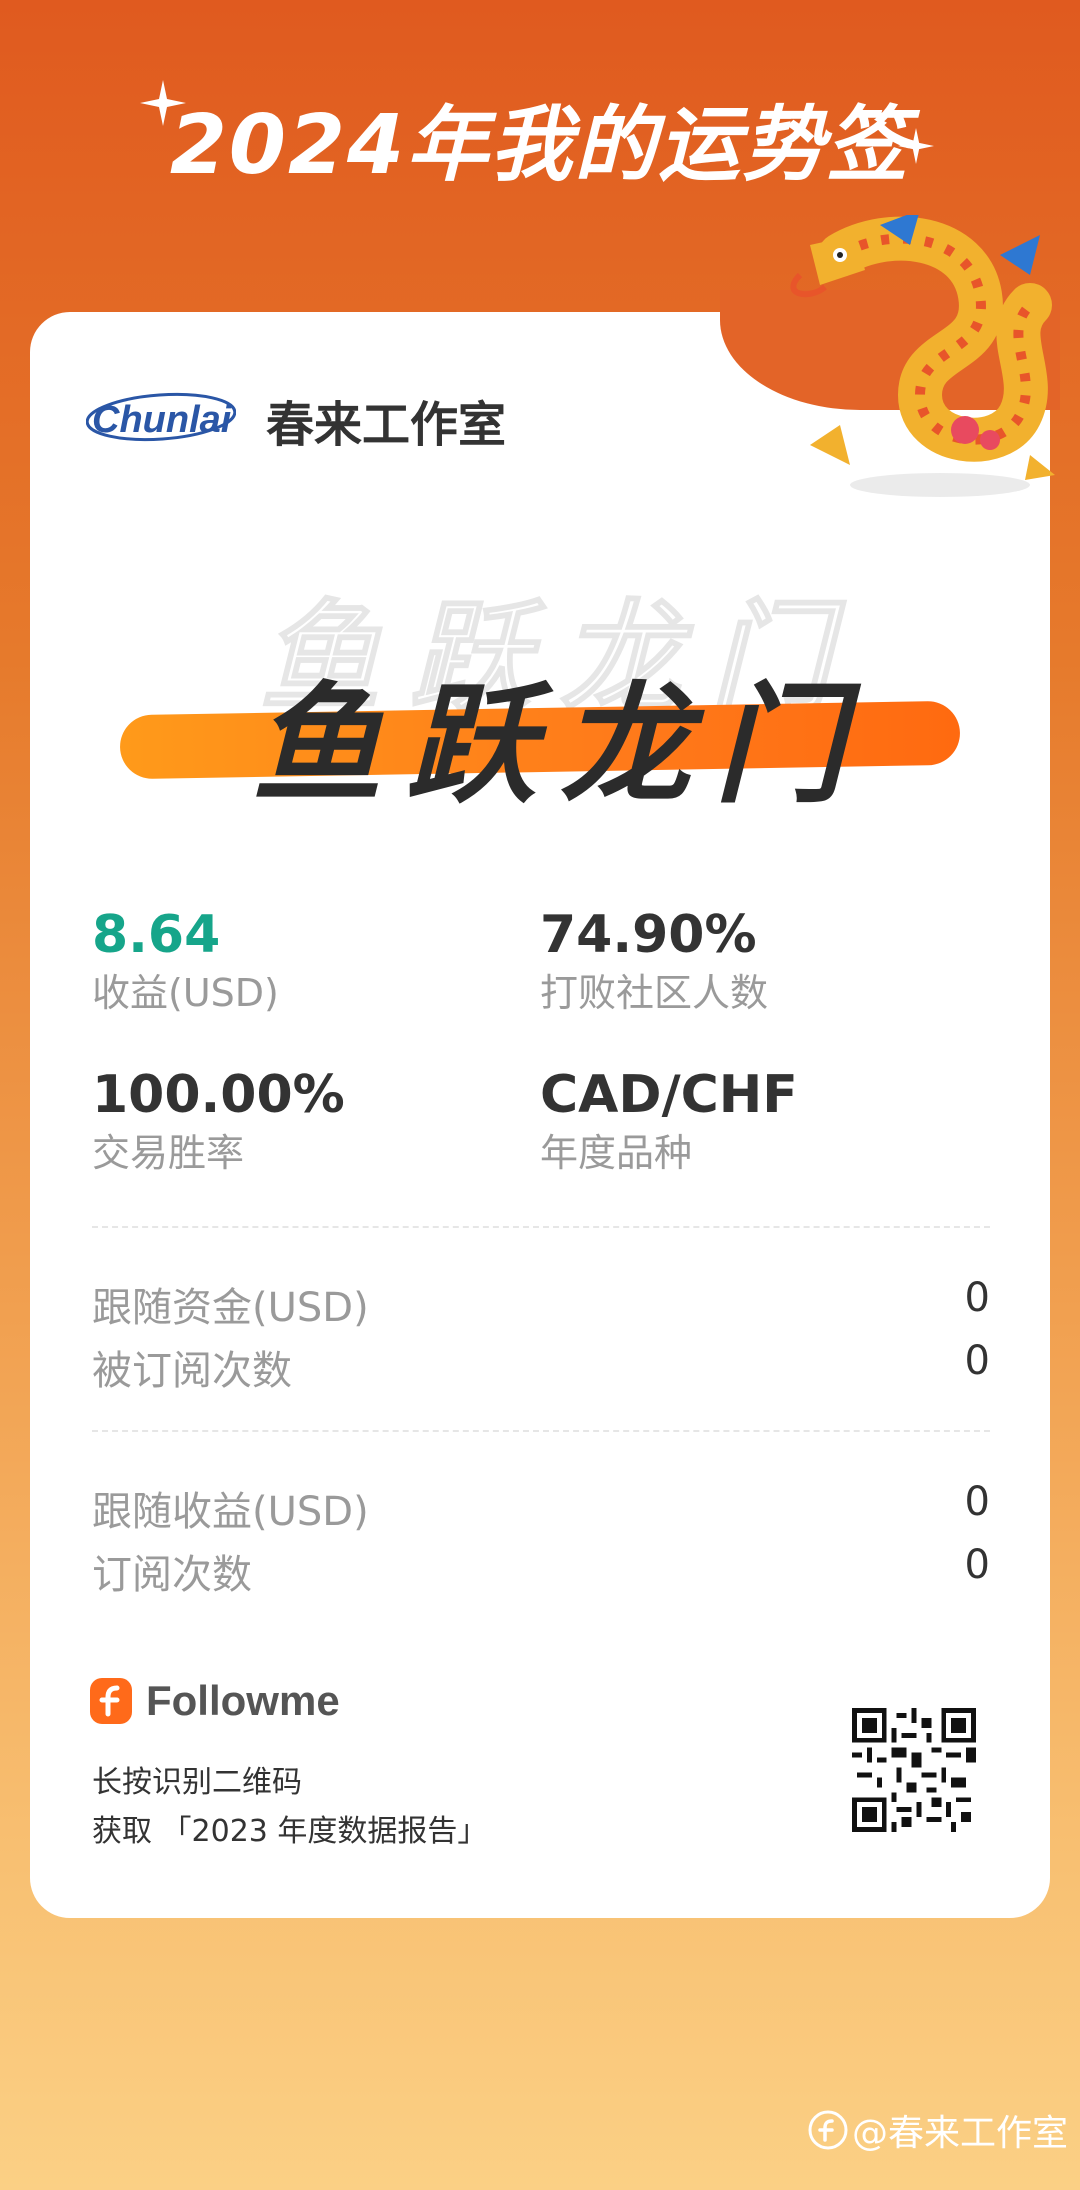 The image size is (1080, 2190). Describe the element at coordinates (172, 1575) in the screenshot. I see `row-label: 订阅次数` at that location.